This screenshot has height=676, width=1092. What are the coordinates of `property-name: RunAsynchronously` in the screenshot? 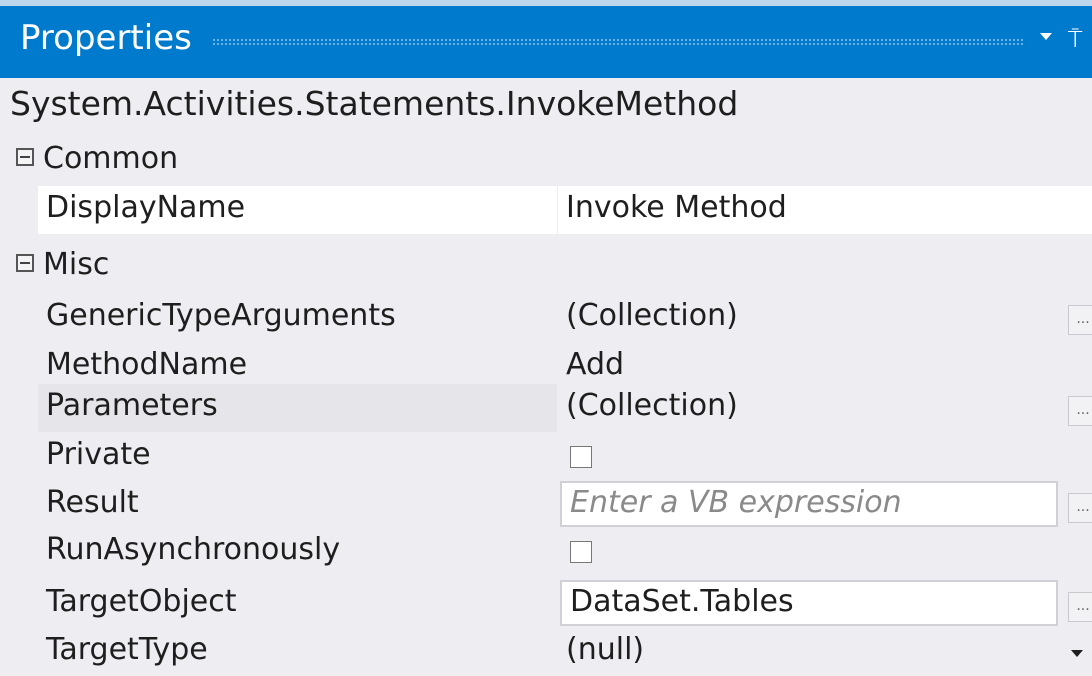 It's located at (193, 549).